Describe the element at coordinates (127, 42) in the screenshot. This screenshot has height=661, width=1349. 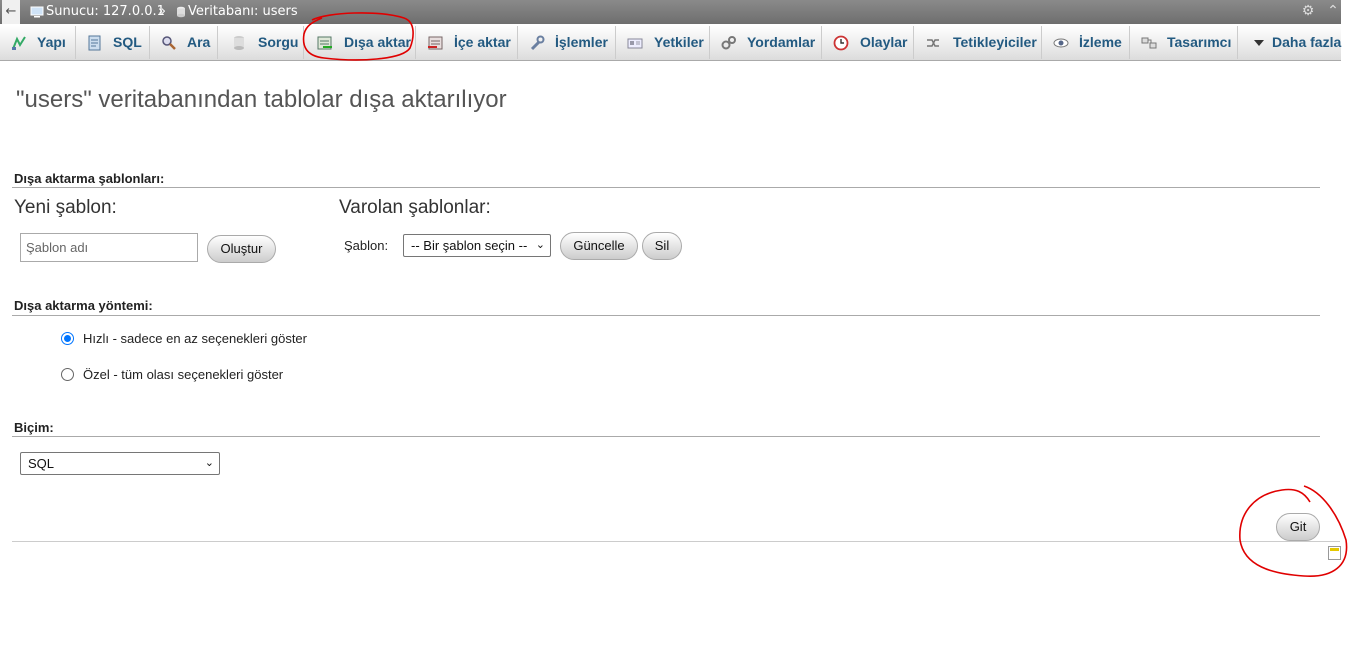
I see `tab-sql-label: SQL` at that location.